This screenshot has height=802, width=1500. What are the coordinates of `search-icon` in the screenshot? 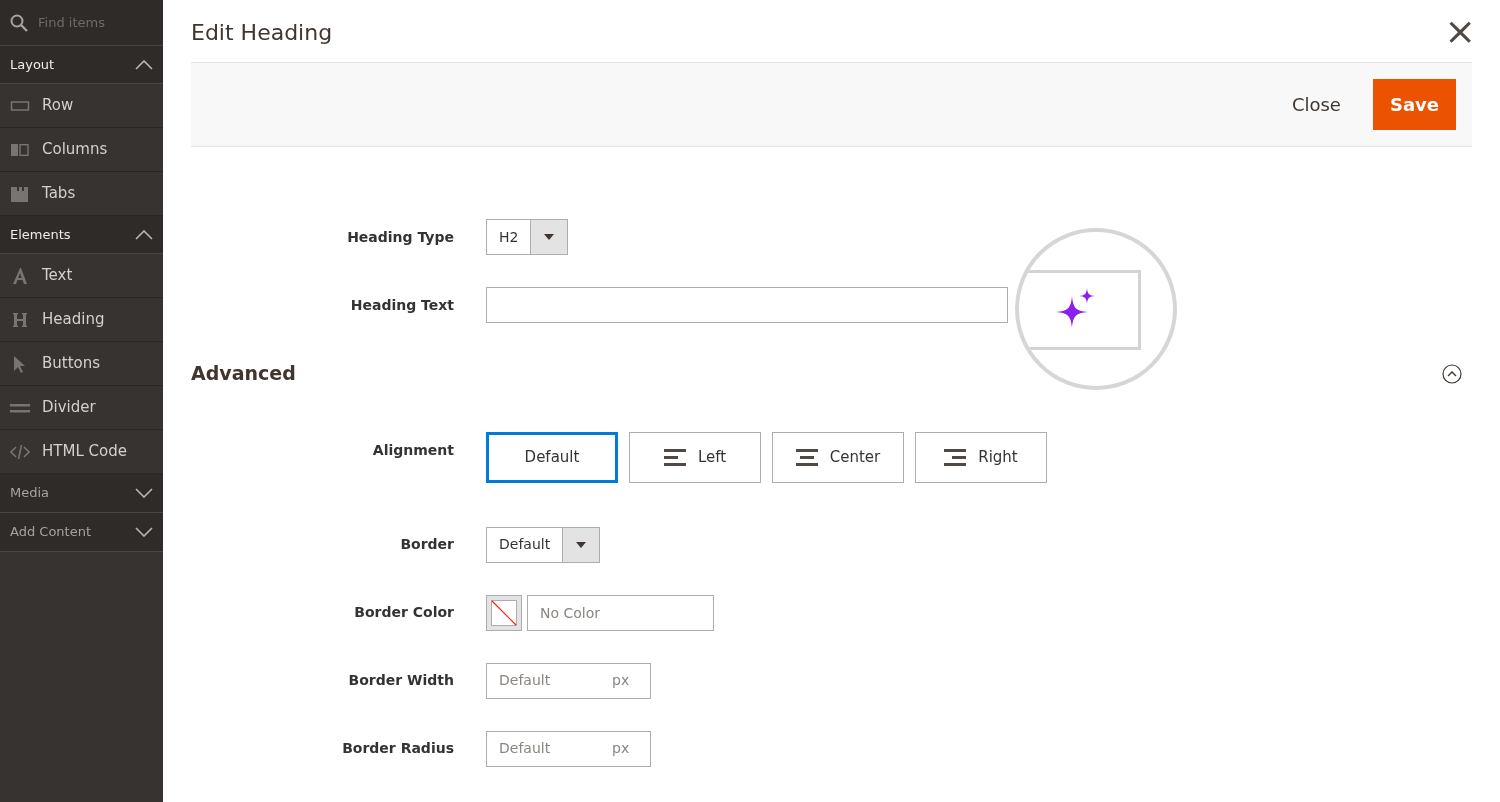 It's located at (19, 22).